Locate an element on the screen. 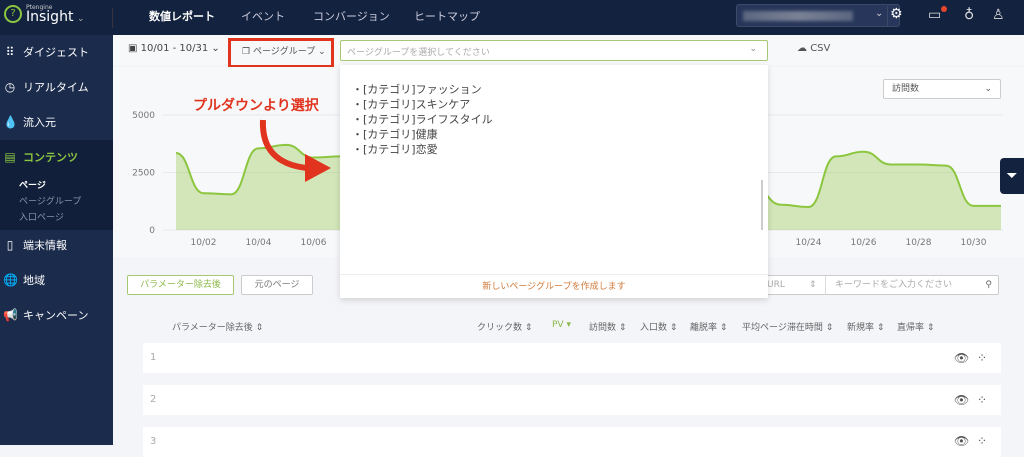  sidebar-item-realtime: ◷ リアルタイム is located at coordinates (56, 87).